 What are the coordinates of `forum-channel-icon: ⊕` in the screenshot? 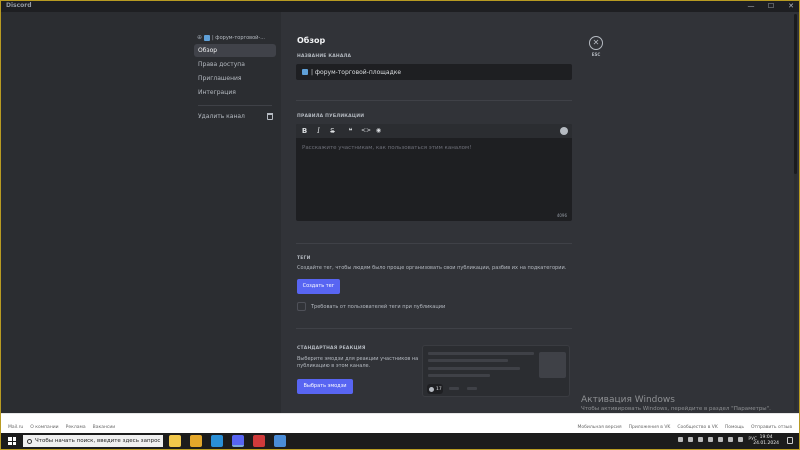 It's located at (200, 37).